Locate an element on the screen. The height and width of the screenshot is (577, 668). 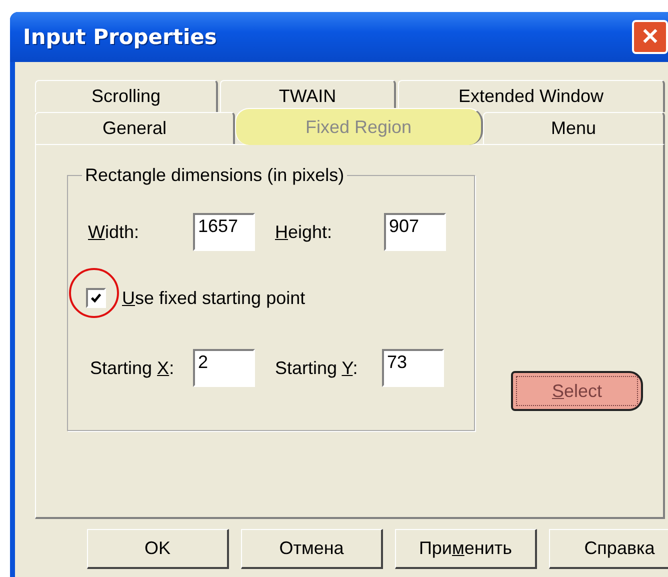
field-label: Starting Y: is located at coordinates (317, 368).